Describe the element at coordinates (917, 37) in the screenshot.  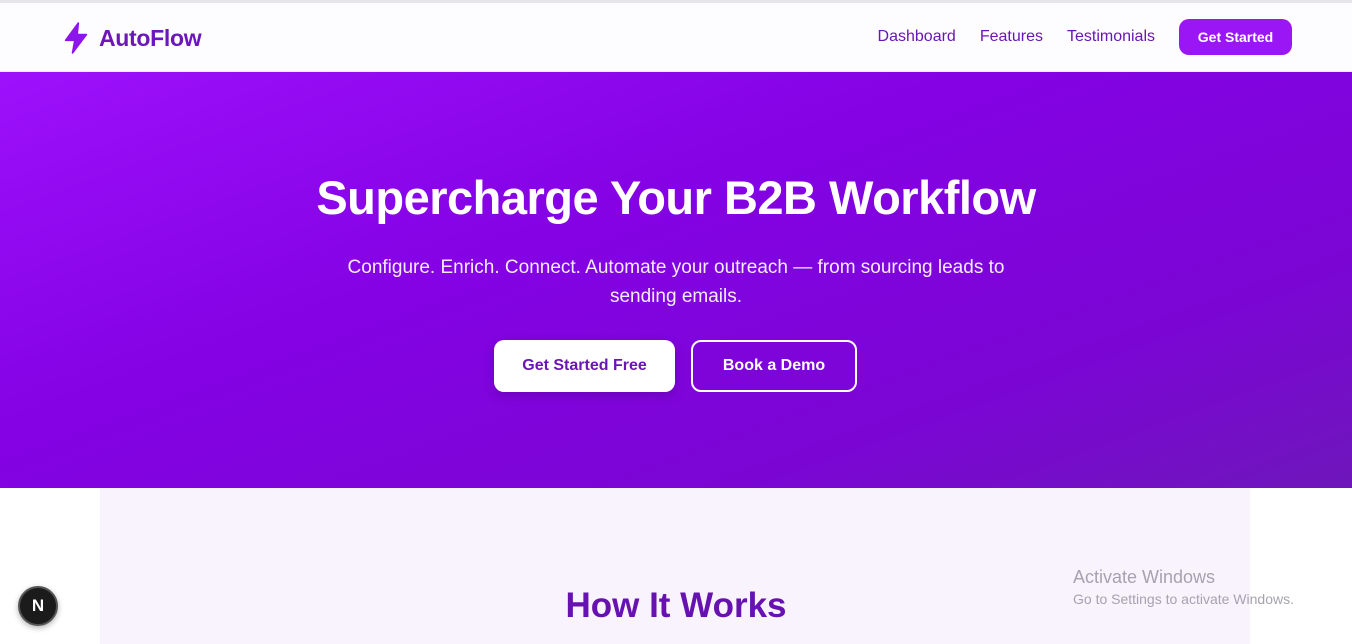
I see `nav-link-dashboard: Dashboard` at that location.